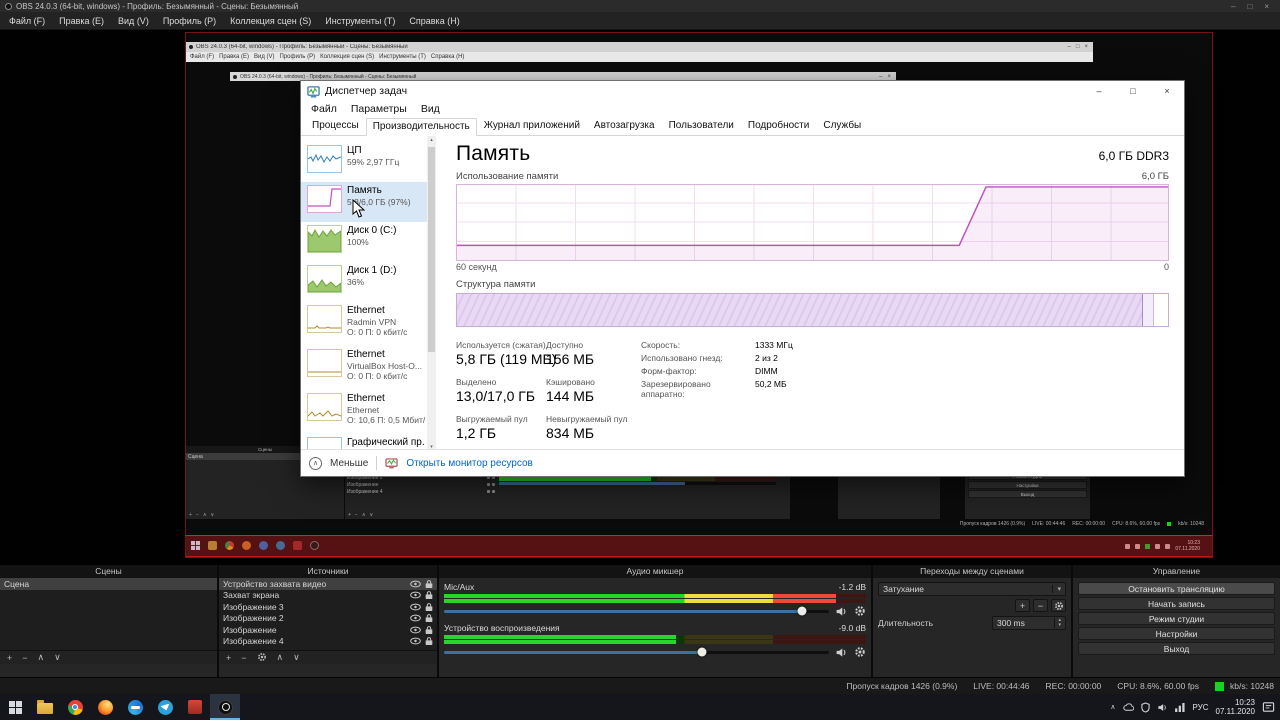 The height and width of the screenshot is (720, 1280). Describe the element at coordinates (1133, 91) in the screenshot. I see `tm-maximize-icon: □` at that location.